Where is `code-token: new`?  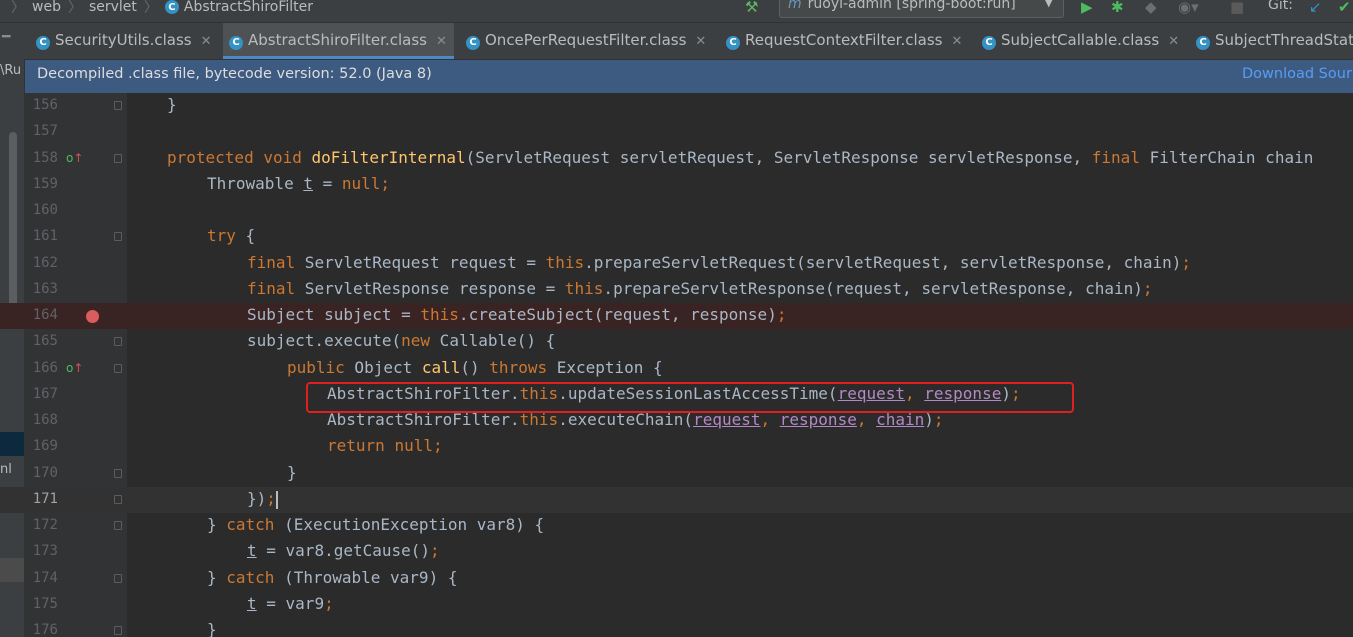
code-token: new is located at coordinates (416, 340).